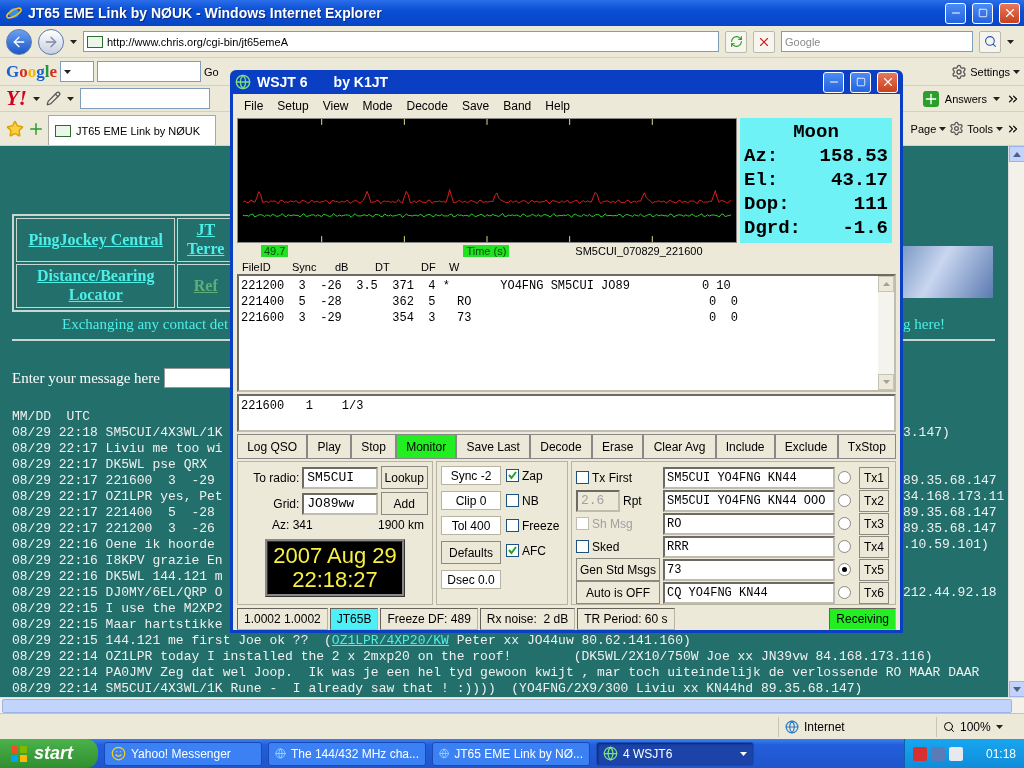 The width and height of the screenshot is (1024, 768). What do you see at coordinates (15, 128) in the screenshot?
I see `star-icon` at bounding box center [15, 128].